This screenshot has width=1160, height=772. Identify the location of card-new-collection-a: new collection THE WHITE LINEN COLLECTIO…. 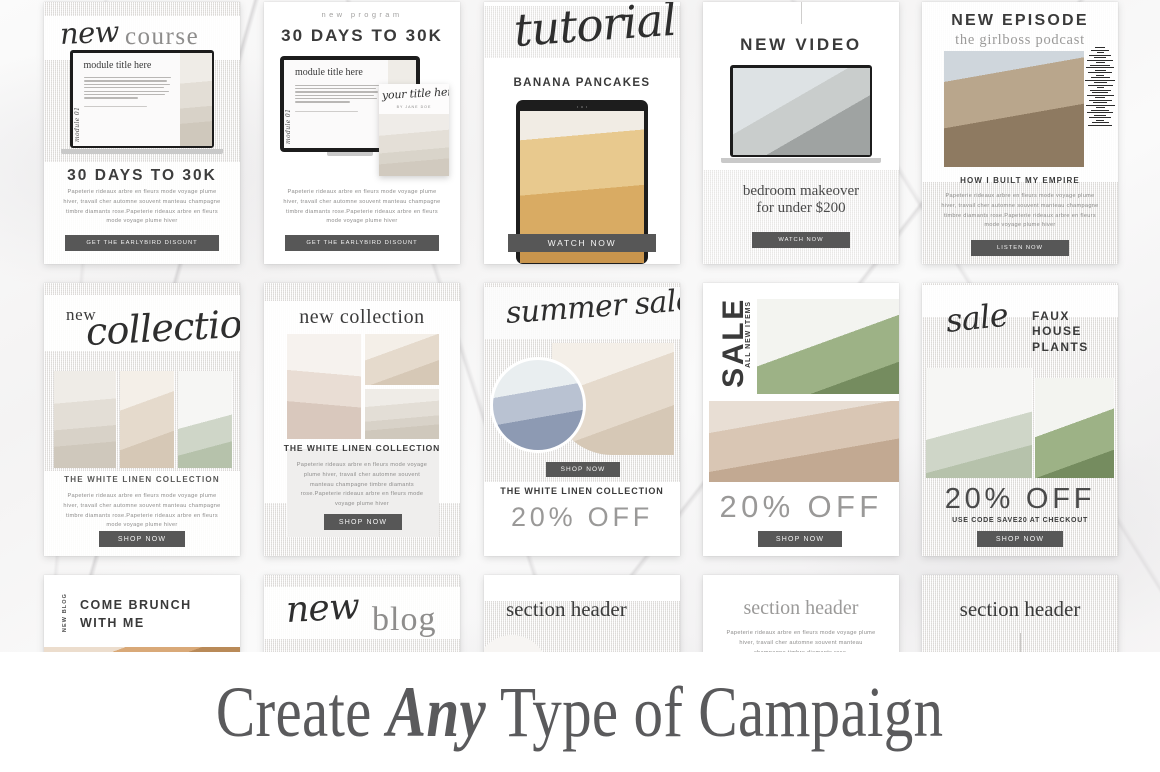
(142, 419).